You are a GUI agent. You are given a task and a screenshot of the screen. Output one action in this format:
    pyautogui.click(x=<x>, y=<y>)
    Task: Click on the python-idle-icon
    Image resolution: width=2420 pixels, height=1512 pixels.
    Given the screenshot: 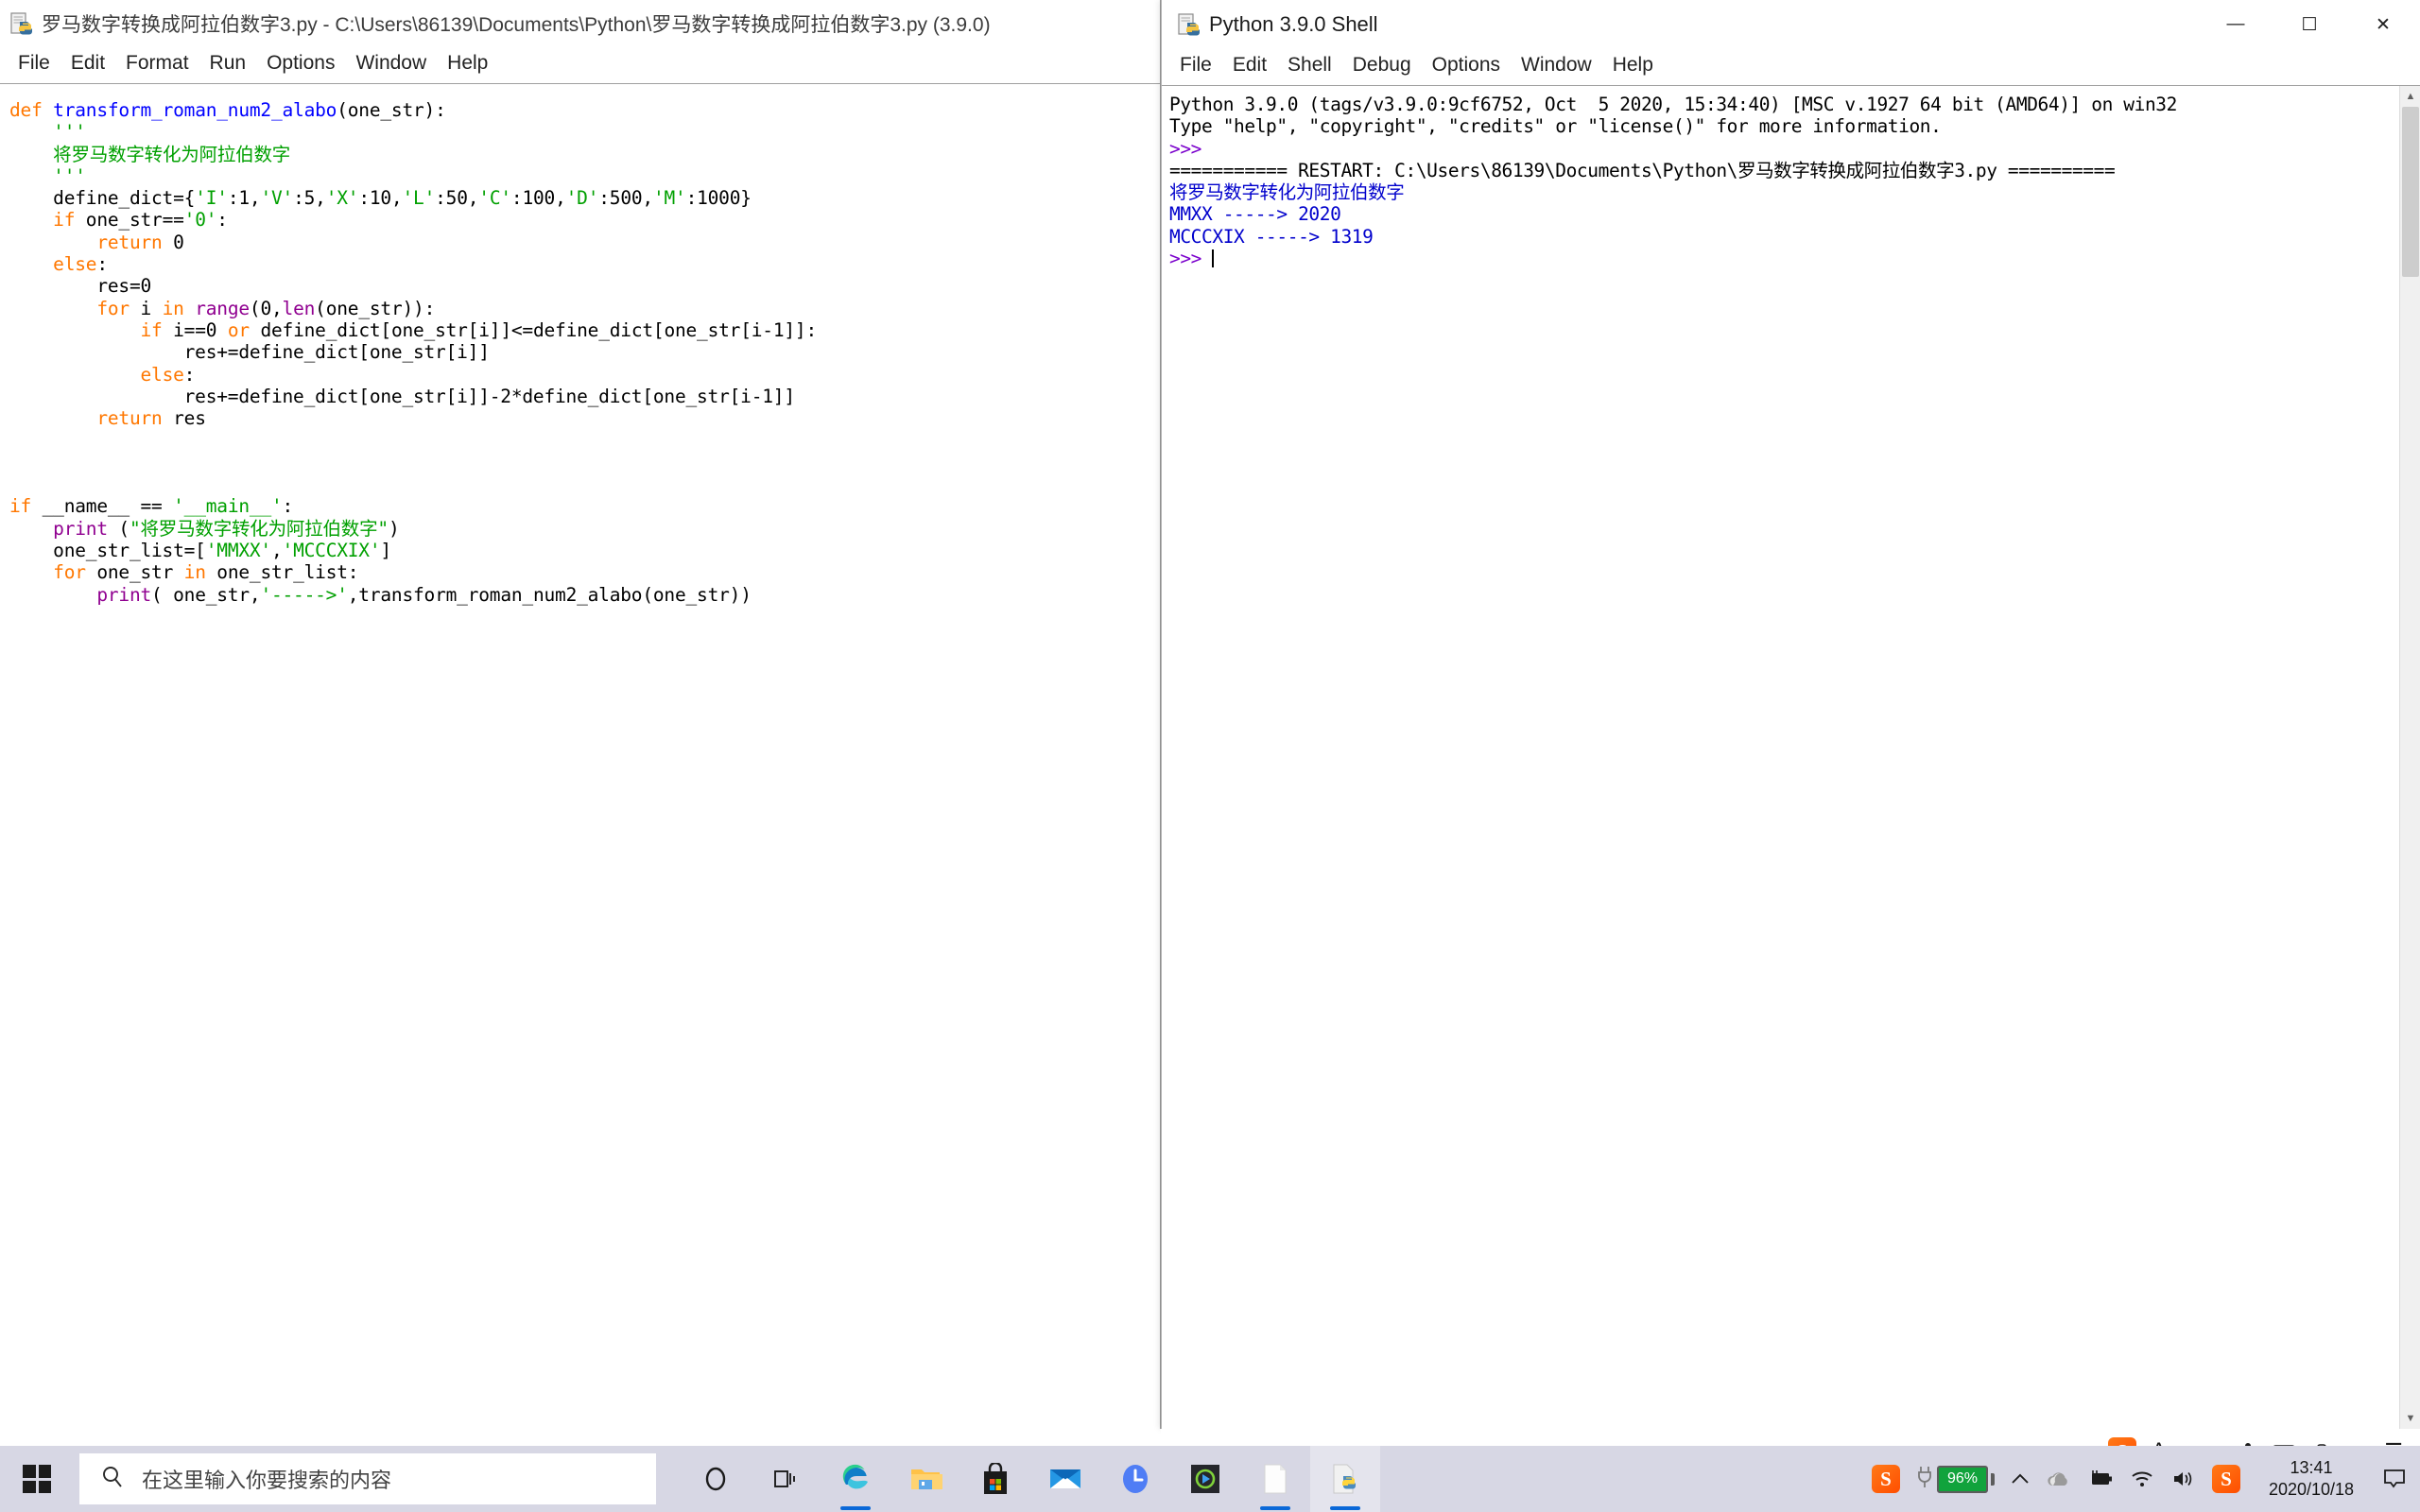 What is the action you would take?
    pyautogui.click(x=1345, y=1479)
    